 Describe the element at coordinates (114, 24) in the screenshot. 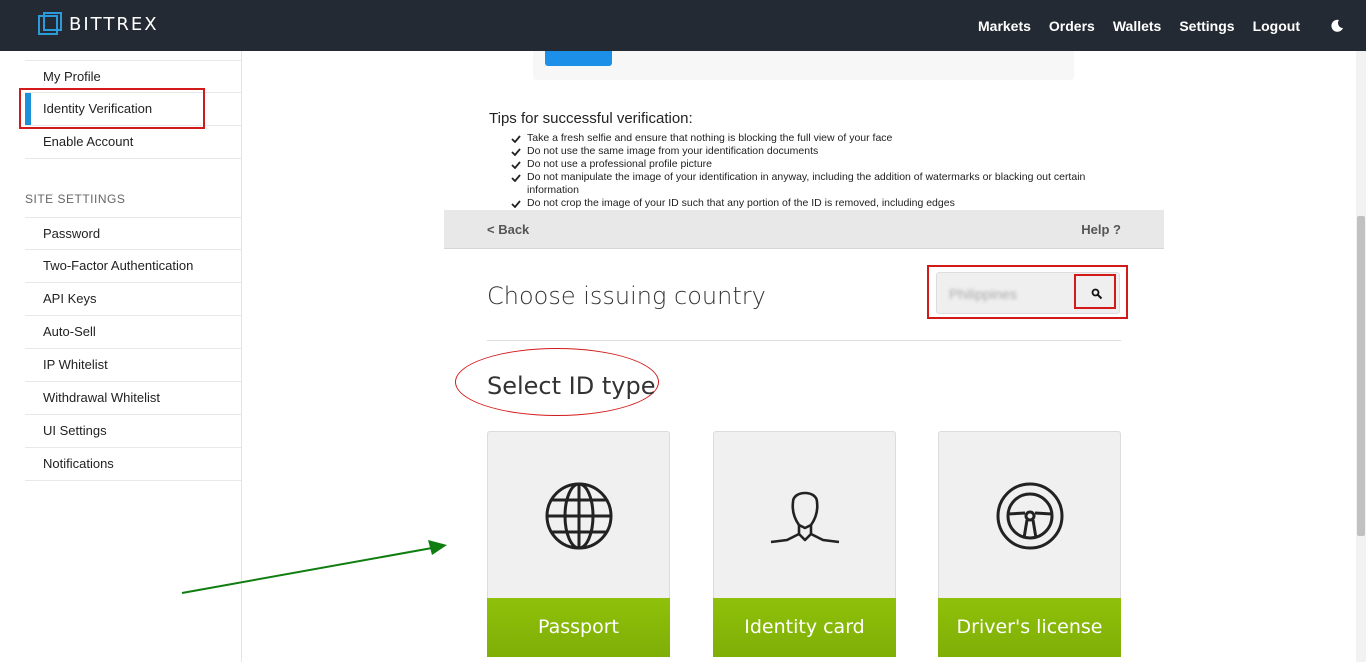

I see `brand-name: BITTREX` at that location.